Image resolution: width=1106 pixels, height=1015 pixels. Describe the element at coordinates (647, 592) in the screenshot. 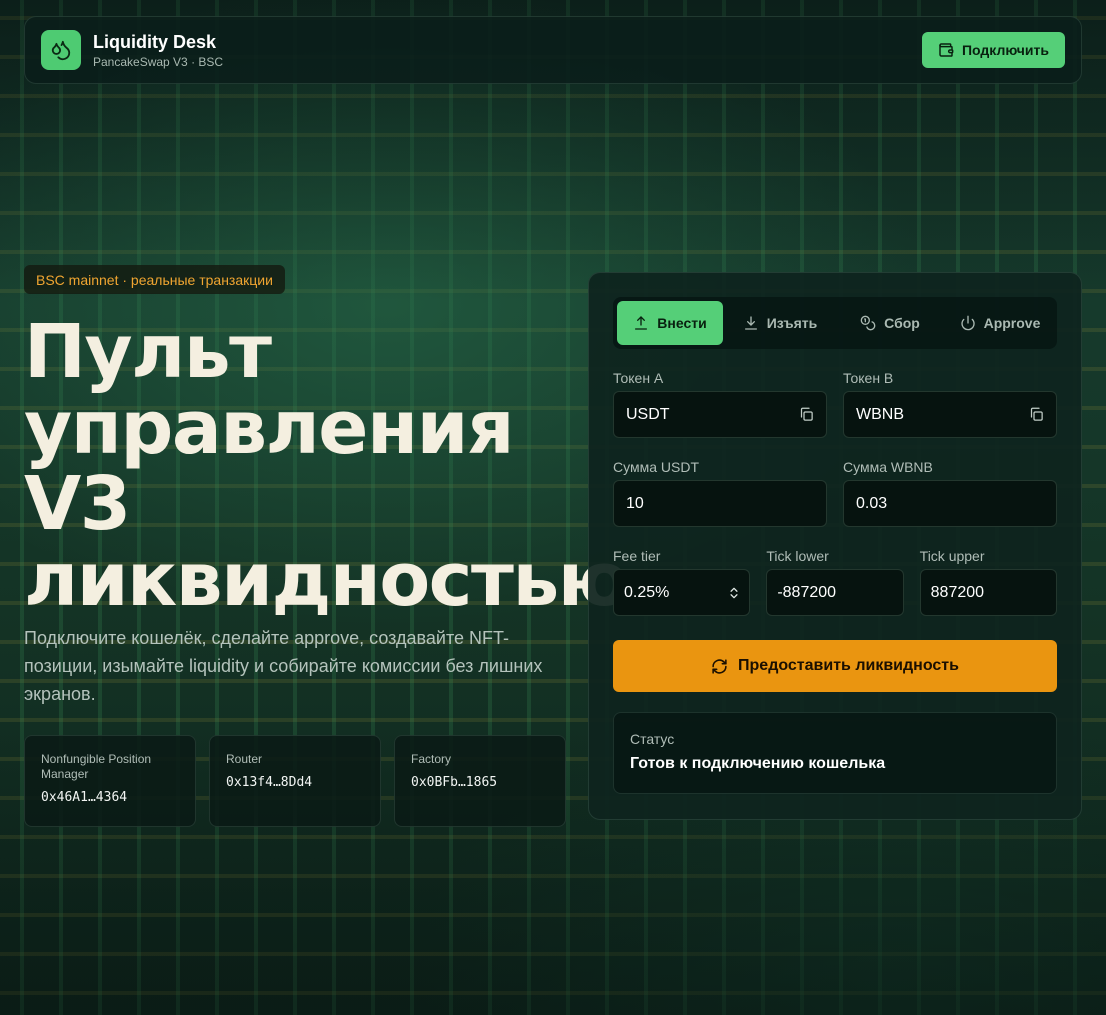

I see `fee-tier-value: 0.25%` at that location.